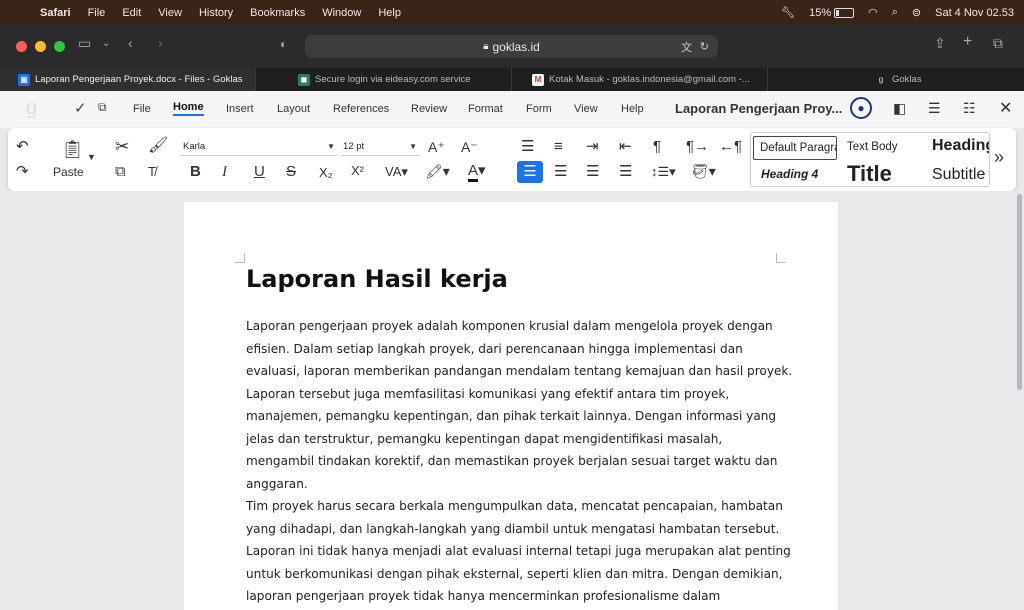 The width and height of the screenshot is (1024, 610). Describe the element at coordinates (873, 12) in the screenshot. I see `wifi-icon: ◠` at that location.